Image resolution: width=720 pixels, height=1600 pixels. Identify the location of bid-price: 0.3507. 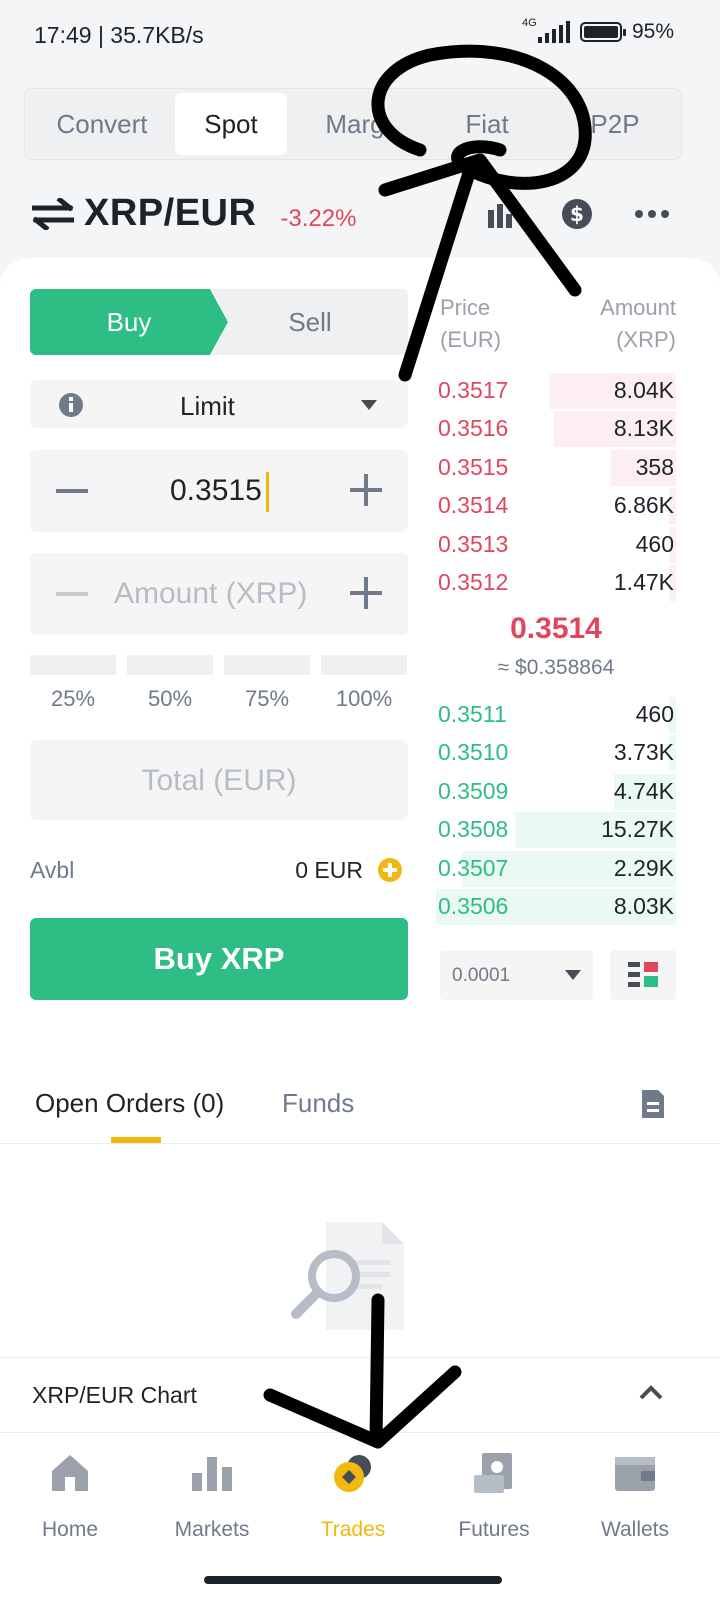
(473, 868).